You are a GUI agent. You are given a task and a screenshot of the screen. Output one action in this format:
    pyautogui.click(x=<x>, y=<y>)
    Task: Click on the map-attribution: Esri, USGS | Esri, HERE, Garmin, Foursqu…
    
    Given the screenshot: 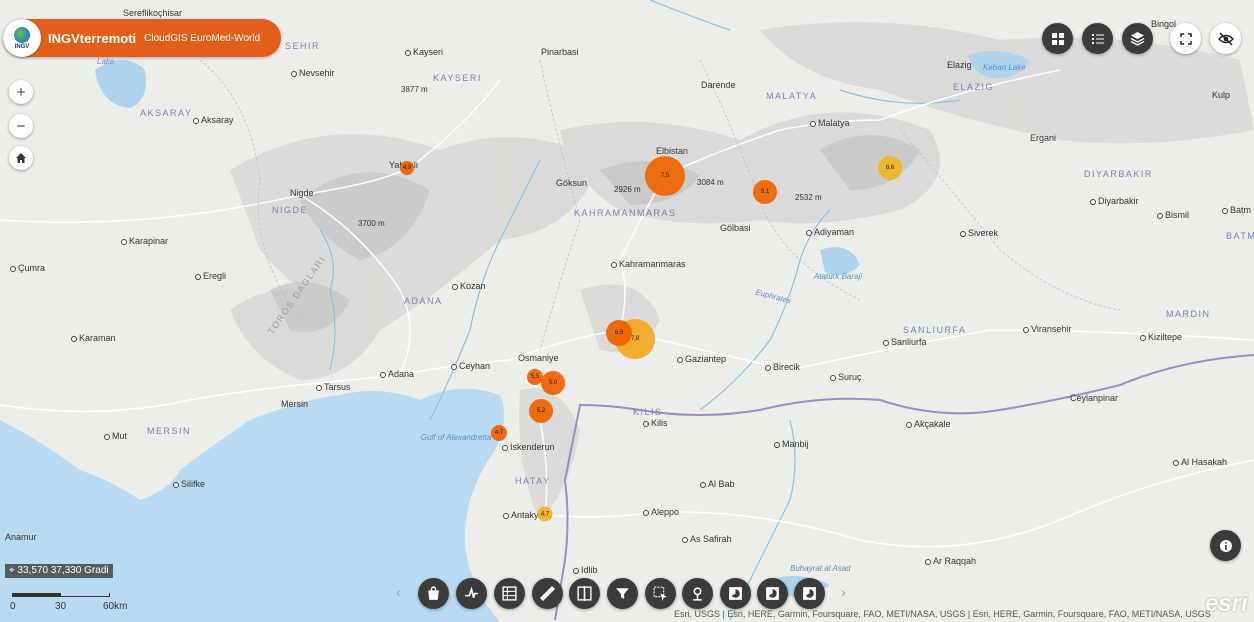 What is the action you would take?
    pyautogui.click(x=942, y=614)
    